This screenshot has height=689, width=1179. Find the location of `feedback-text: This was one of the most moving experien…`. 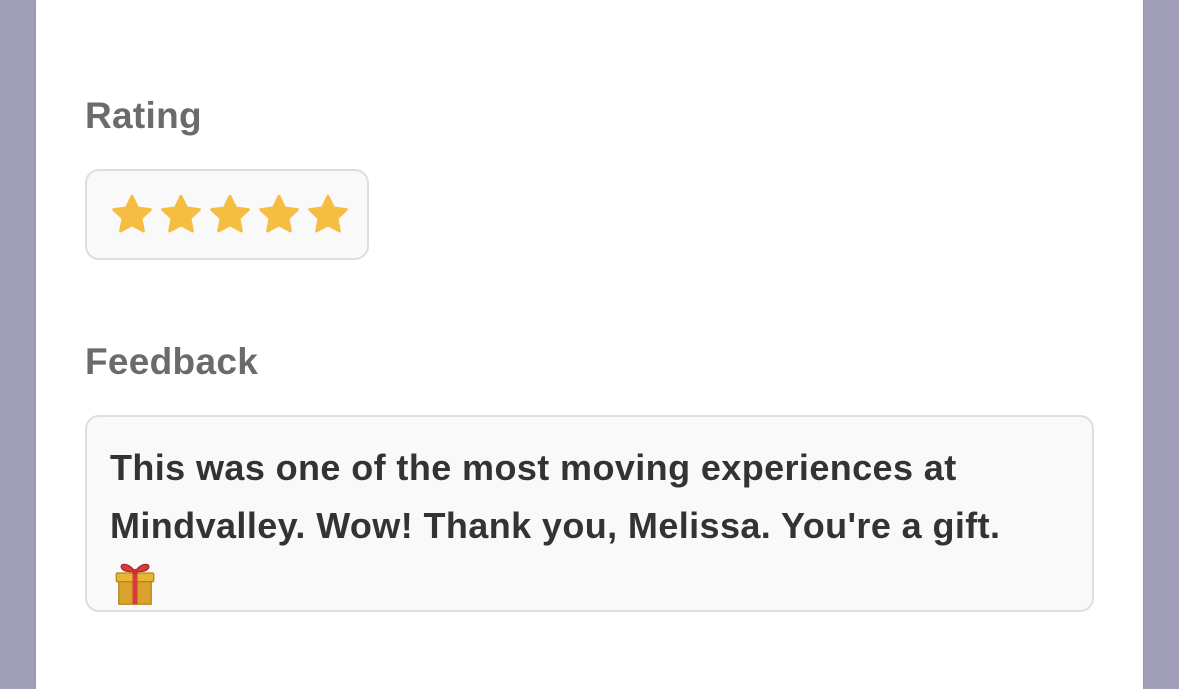

feedback-text: This was one of the most moving experien… is located at coordinates (555, 496).